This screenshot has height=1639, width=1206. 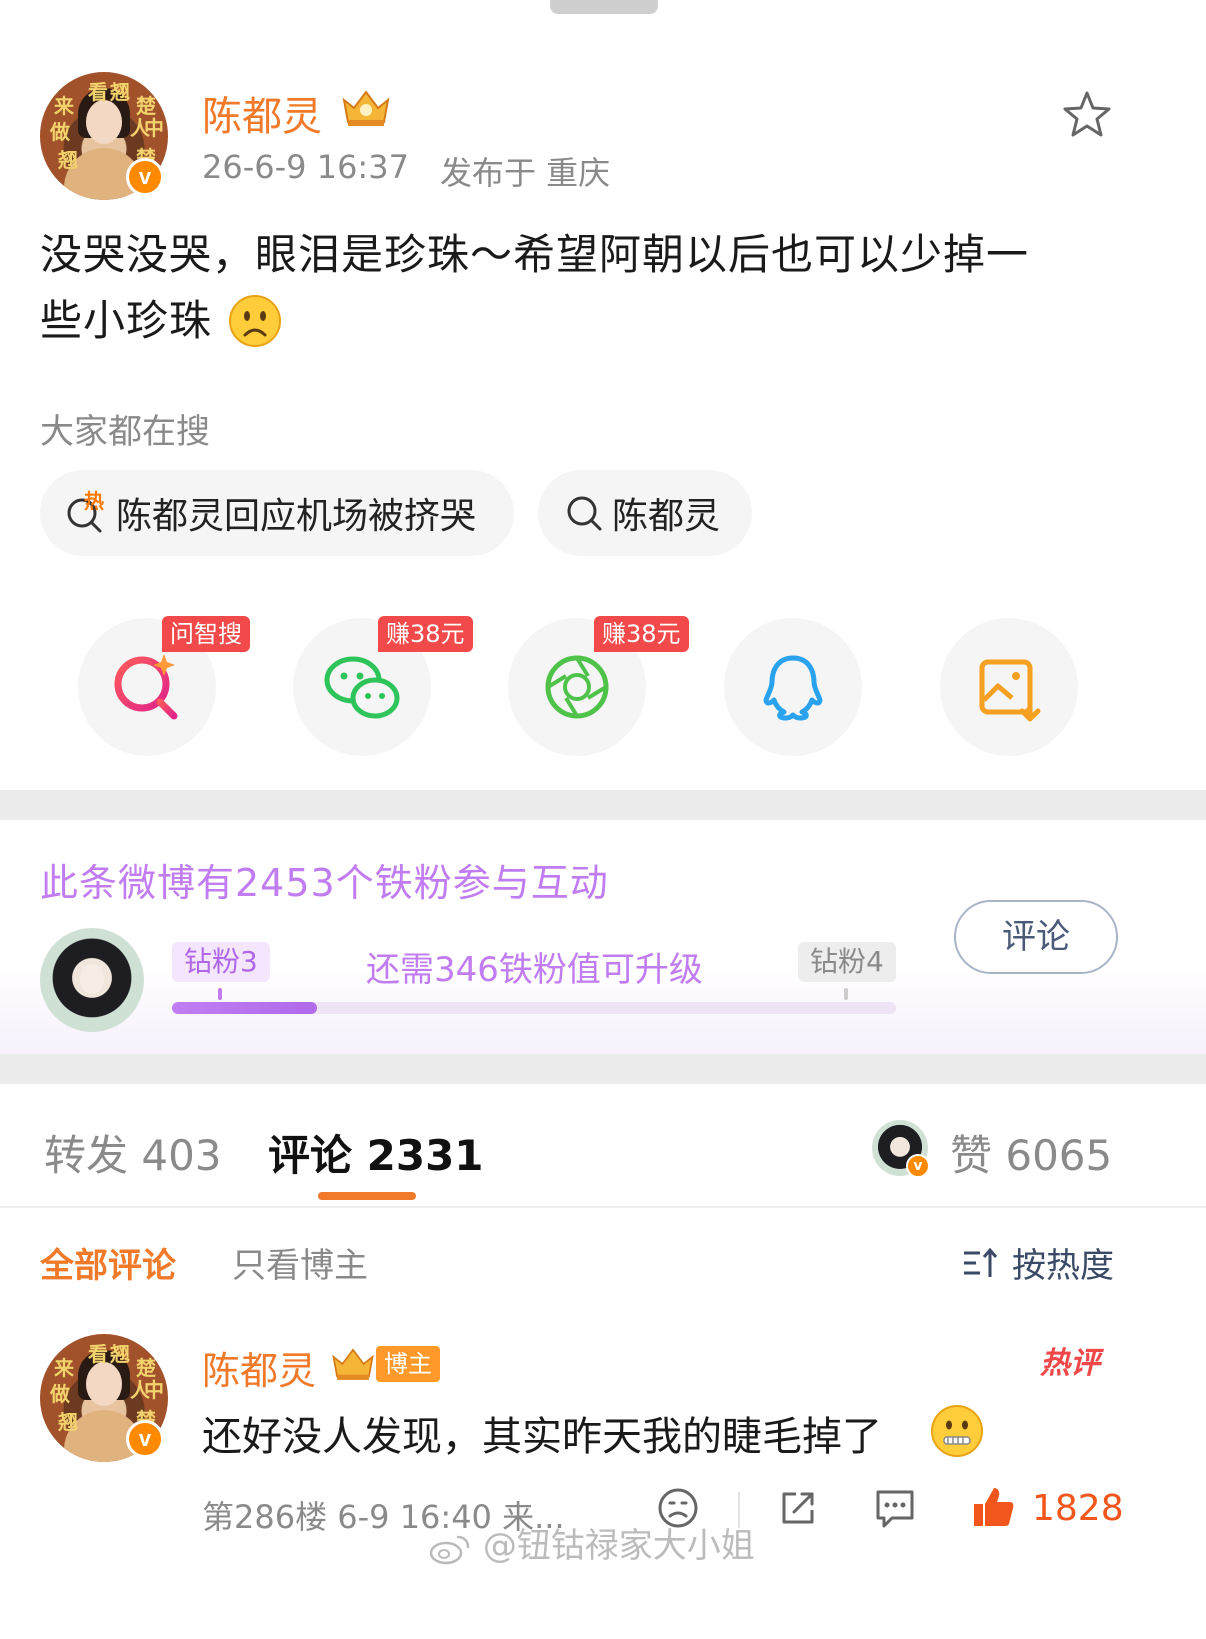 What do you see at coordinates (126, 320) in the screenshot?
I see `post-content-line: 些小珍珠` at bounding box center [126, 320].